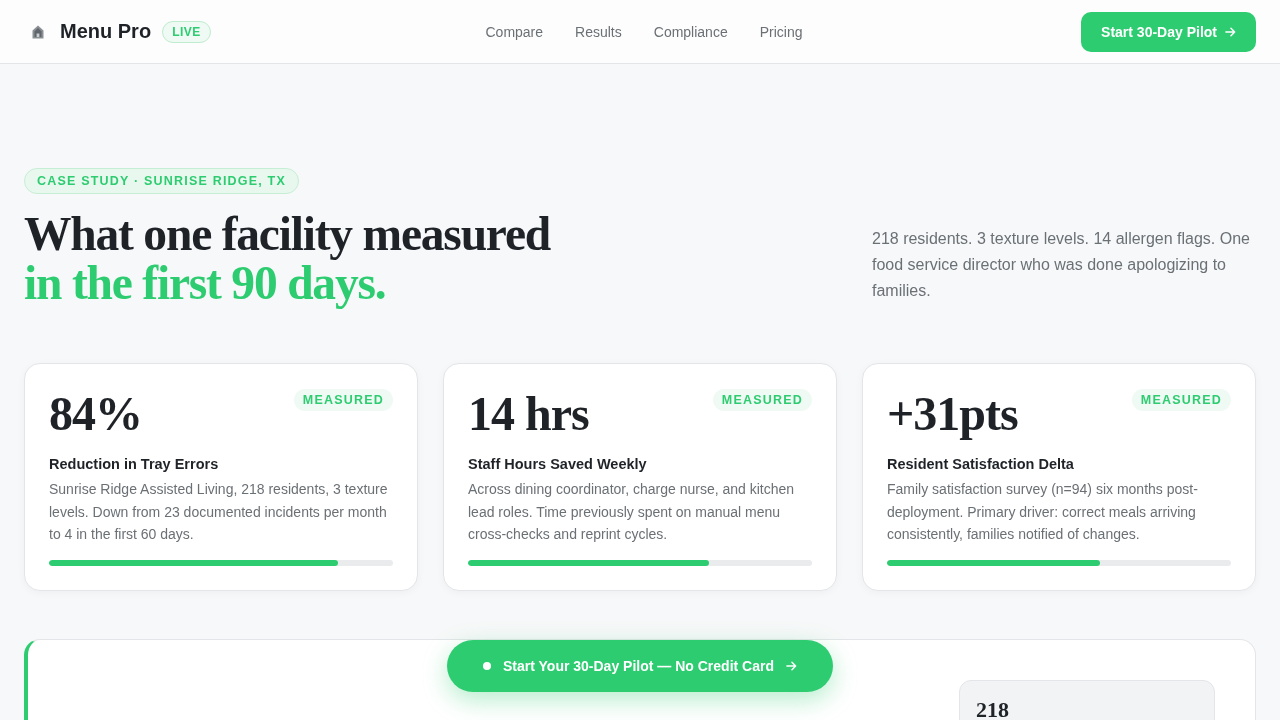  I want to click on case-study-tag: CASE STUDY · SUNRISE RIDGE, TX, so click(161, 181).